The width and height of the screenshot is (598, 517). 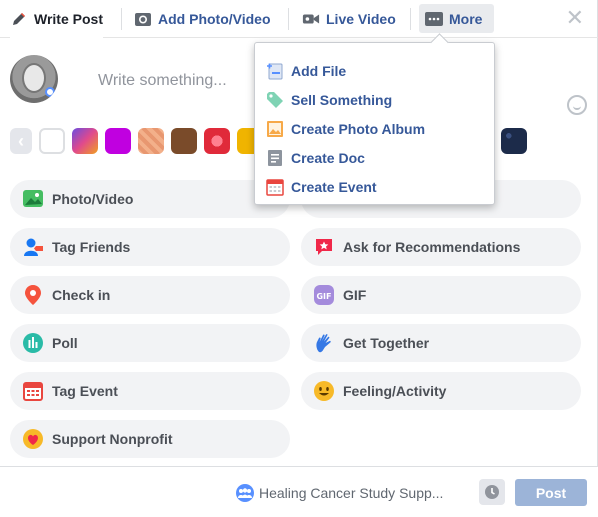 What do you see at coordinates (33, 199) in the screenshot?
I see `photo-icon` at bounding box center [33, 199].